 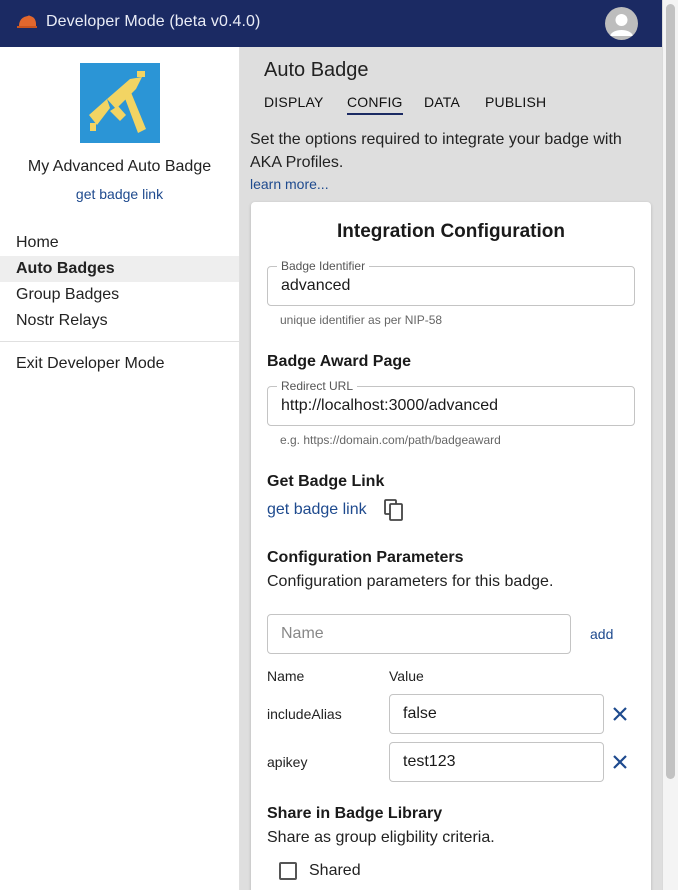 I want to click on config-params-description: Configuration parameters for this badge., so click(x=410, y=581).